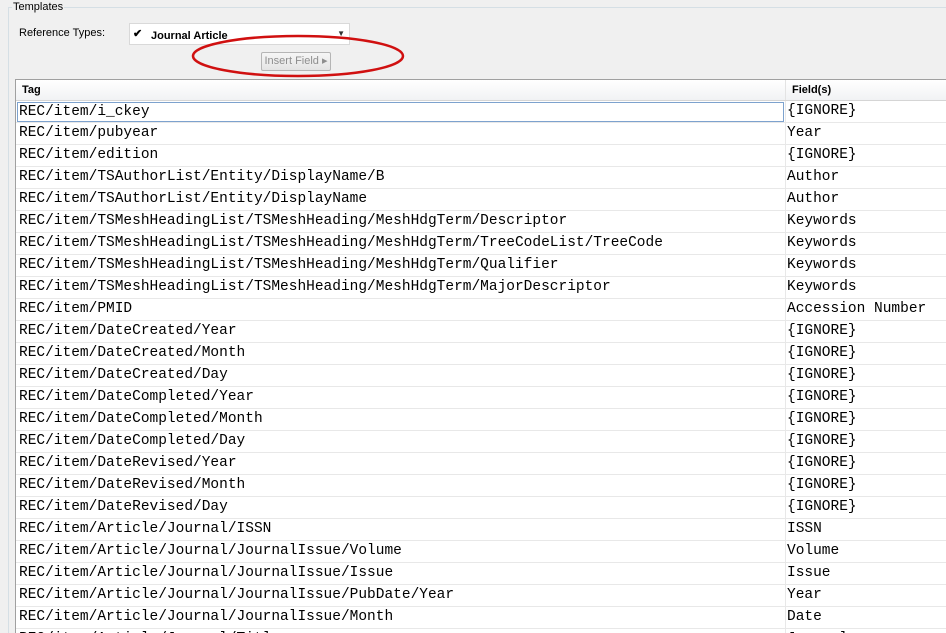 This screenshot has height=633, width=946. Describe the element at coordinates (866, 631) in the screenshot. I see `field-cell: Journal` at that location.